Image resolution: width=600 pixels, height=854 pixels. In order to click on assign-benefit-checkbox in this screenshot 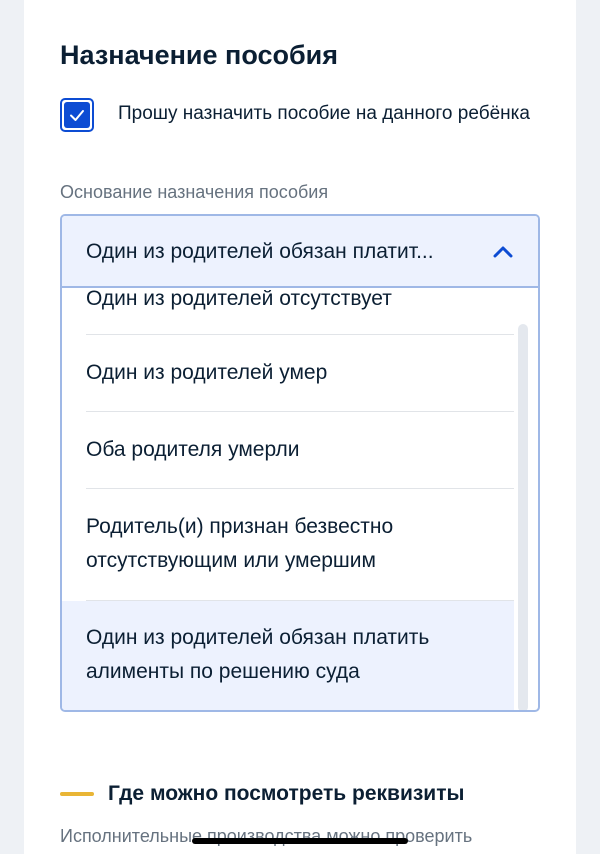, I will do `click(77, 115)`.